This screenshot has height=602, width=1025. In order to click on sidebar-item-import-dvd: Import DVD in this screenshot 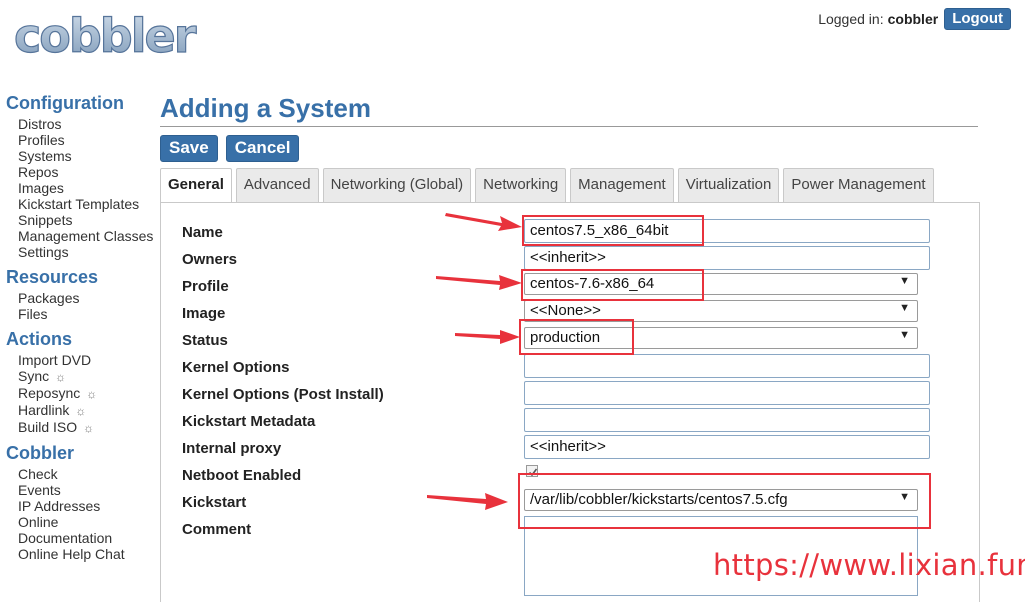, I will do `click(88, 360)`.